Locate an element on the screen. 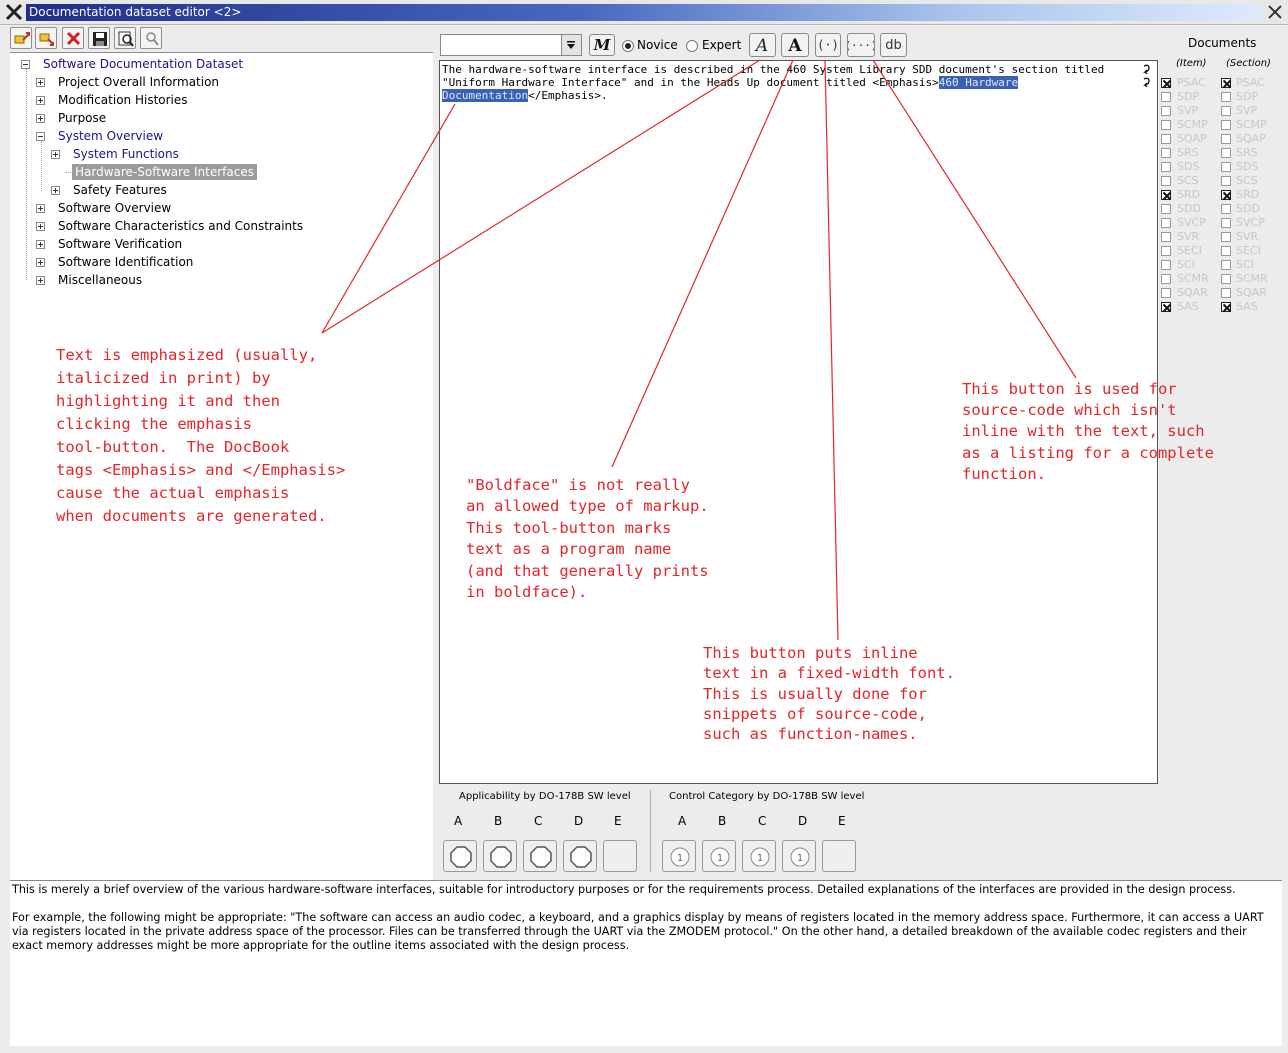 Image resolution: width=1288 pixels, height=1053 pixels. x-window-icon is located at coordinates (14, 12).